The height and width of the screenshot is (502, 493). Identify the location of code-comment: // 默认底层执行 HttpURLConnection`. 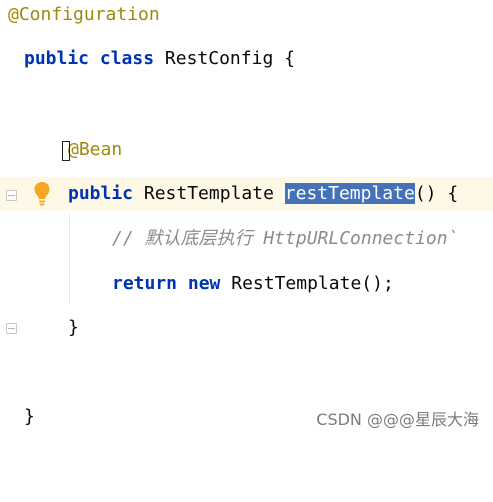
(285, 238).